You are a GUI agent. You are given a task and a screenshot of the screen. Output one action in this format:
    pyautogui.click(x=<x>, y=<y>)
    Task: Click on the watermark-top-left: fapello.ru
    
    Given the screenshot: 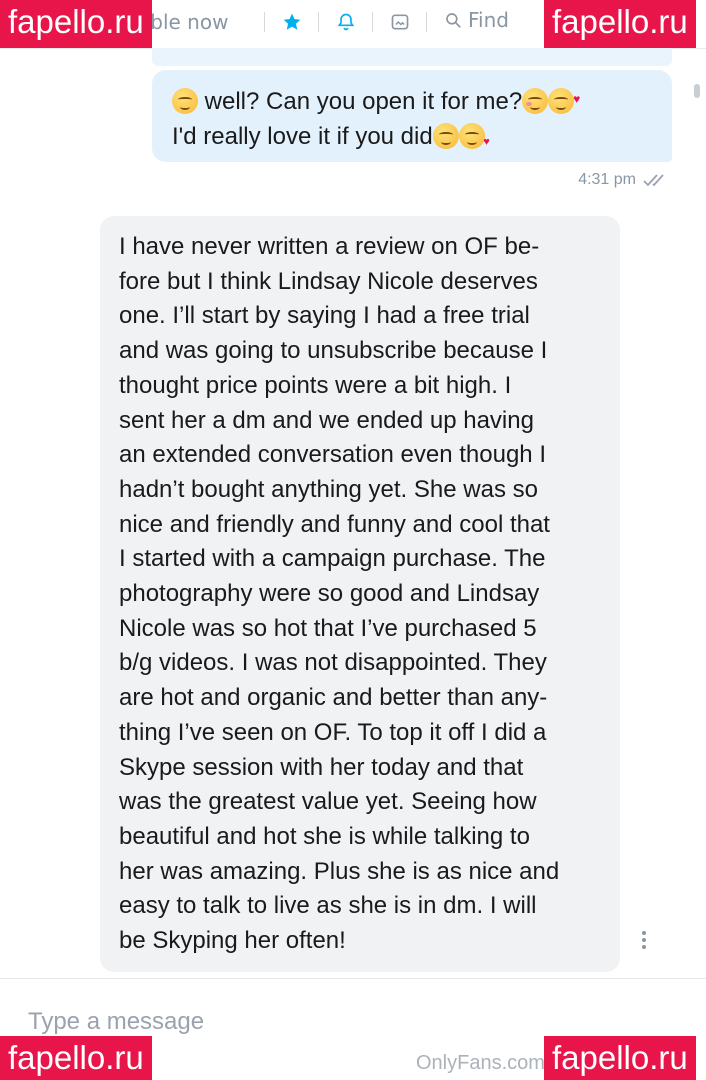 What is the action you would take?
    pyautogui.click(x=76, y=24)
    